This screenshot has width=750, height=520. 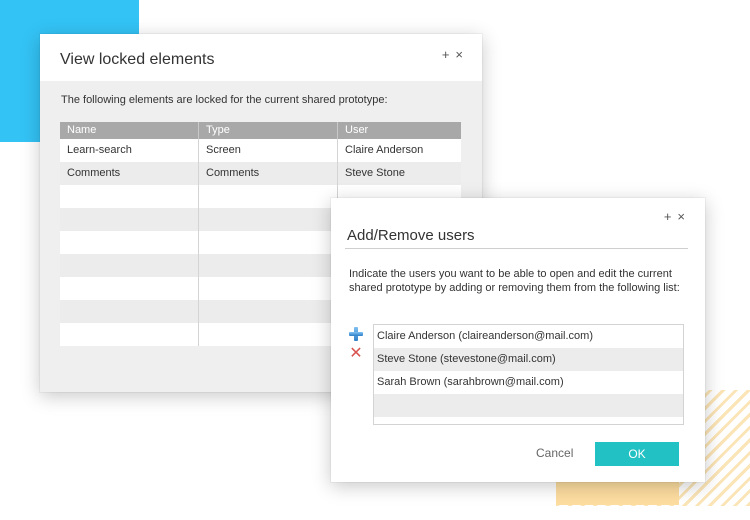 I want to click on column-header-user: User, so click(x=399, y=130).